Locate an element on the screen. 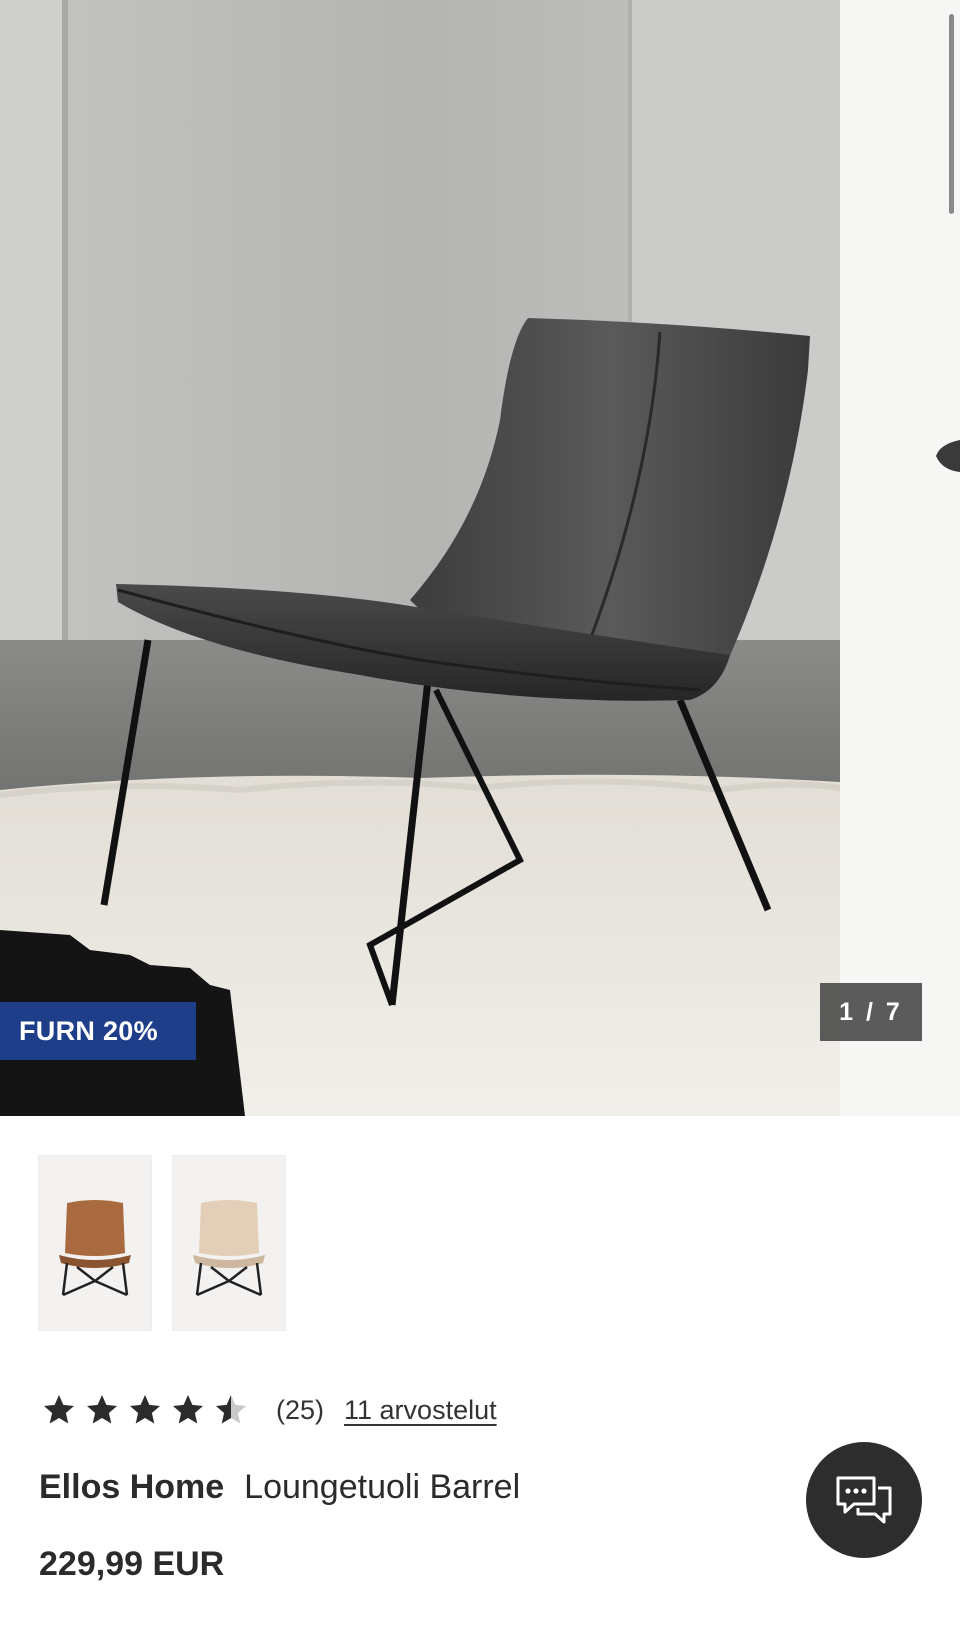 The width and height of the screenshot is (960, 1643). variant-thumbnail-cognac is located at coordinates (95, 1243).